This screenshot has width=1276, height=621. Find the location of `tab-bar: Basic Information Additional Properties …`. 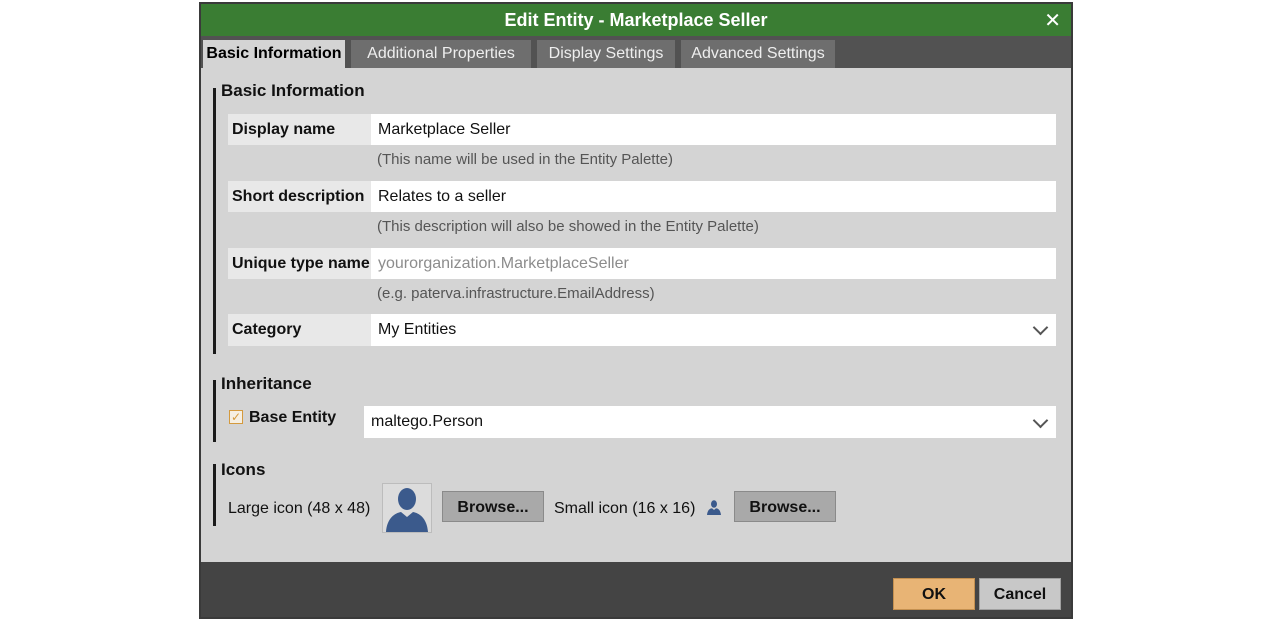

tab-bar: Basic Information Additional Properties … is located at coordinates (636, 52).